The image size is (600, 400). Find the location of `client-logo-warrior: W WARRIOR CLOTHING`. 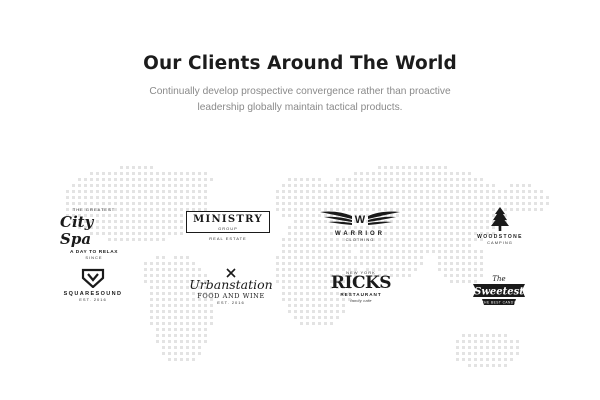

client-logo-warrior: W WARRIOR CLOTHING is located at coordinates (360, 225).